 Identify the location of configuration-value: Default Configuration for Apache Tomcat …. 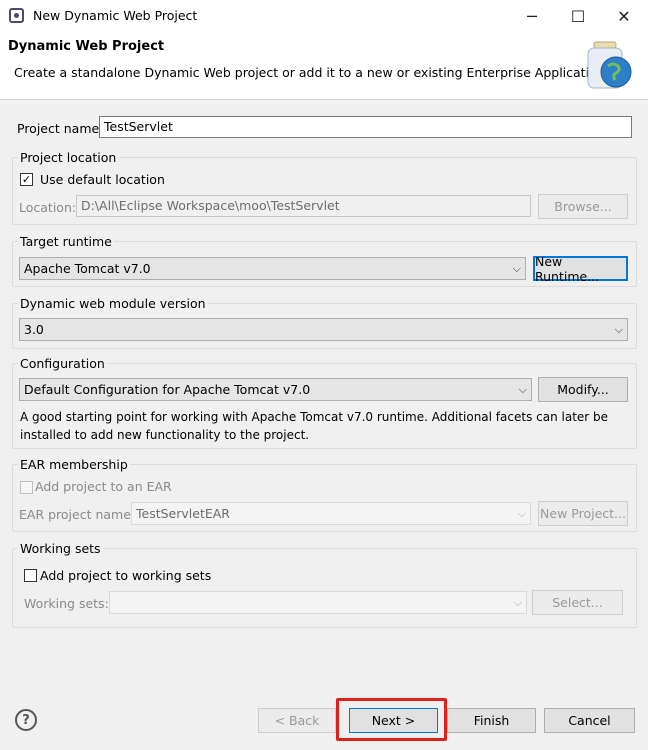
(167, 389).